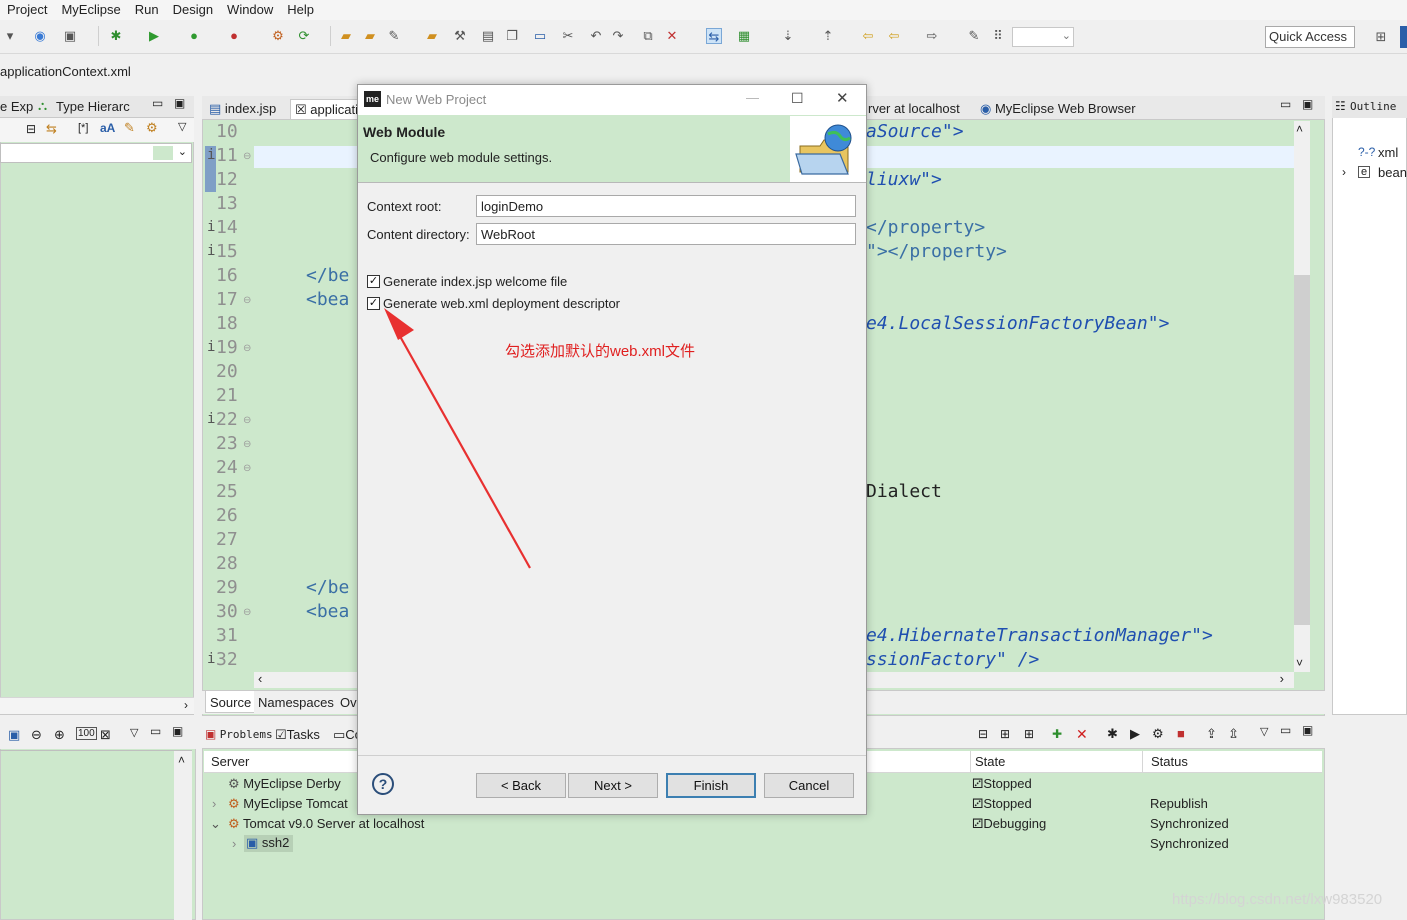 This screenshot has height=920, width=1407. I want to click on run-config-icon: ●, so click(194, 36).